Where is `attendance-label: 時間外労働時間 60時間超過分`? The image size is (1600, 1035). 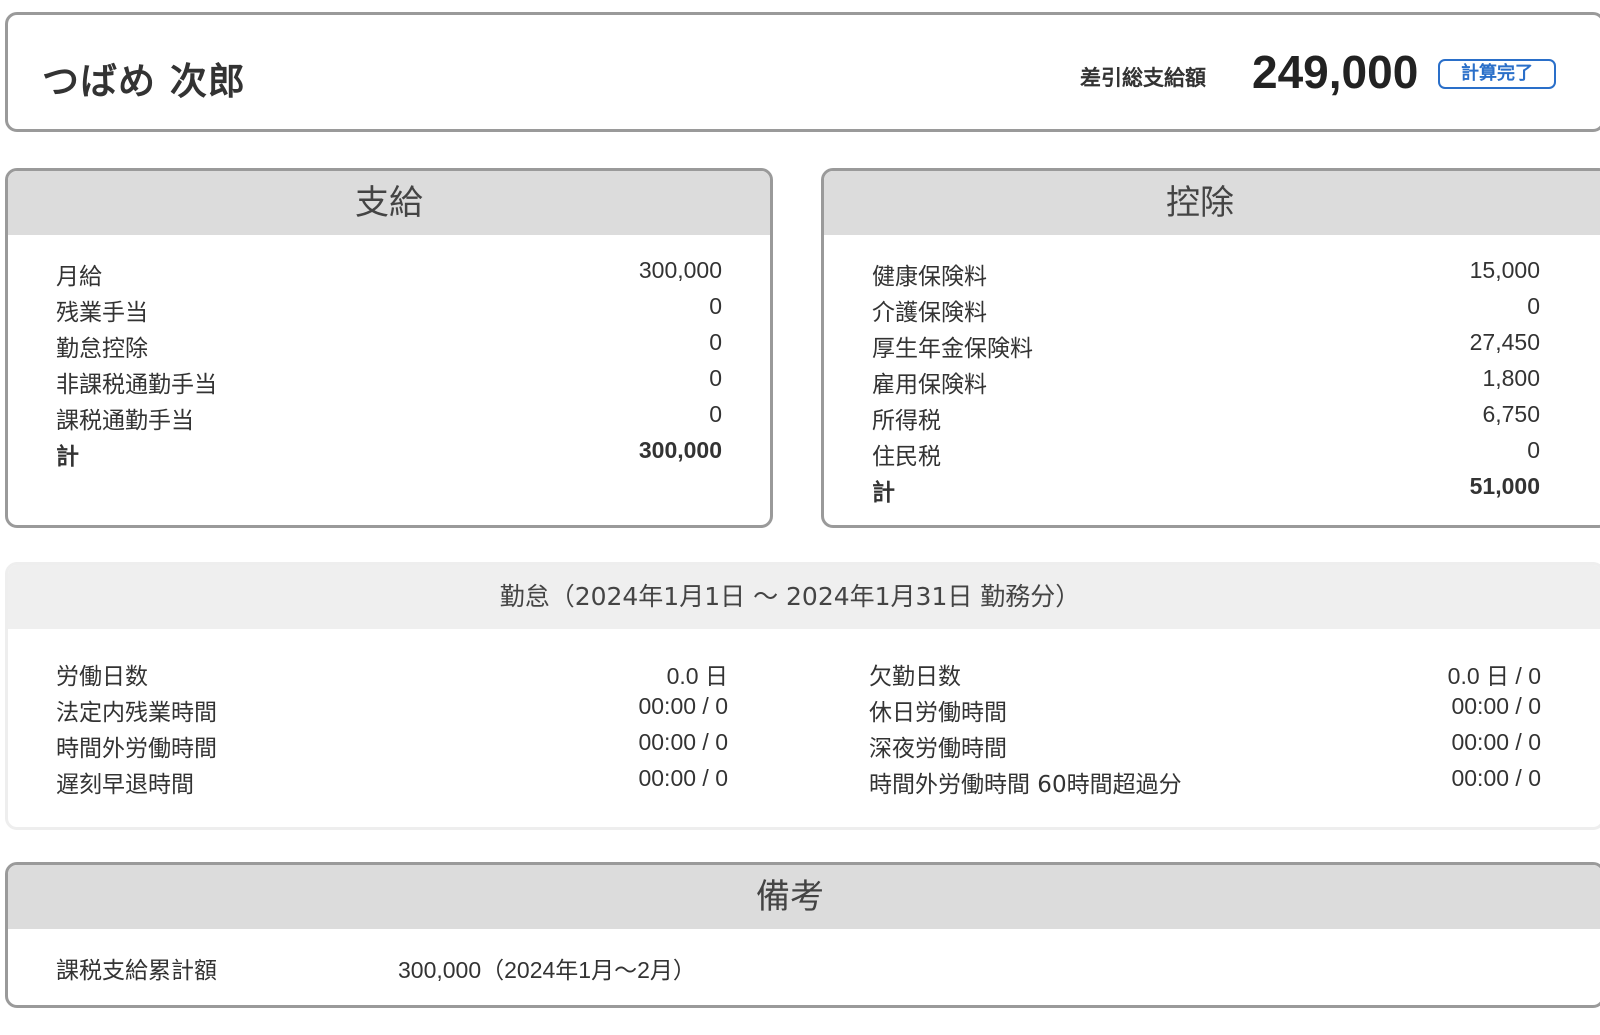
attendance-label: 時間外労働時間 60時間超過分 is located at coordinates (1025, 785).